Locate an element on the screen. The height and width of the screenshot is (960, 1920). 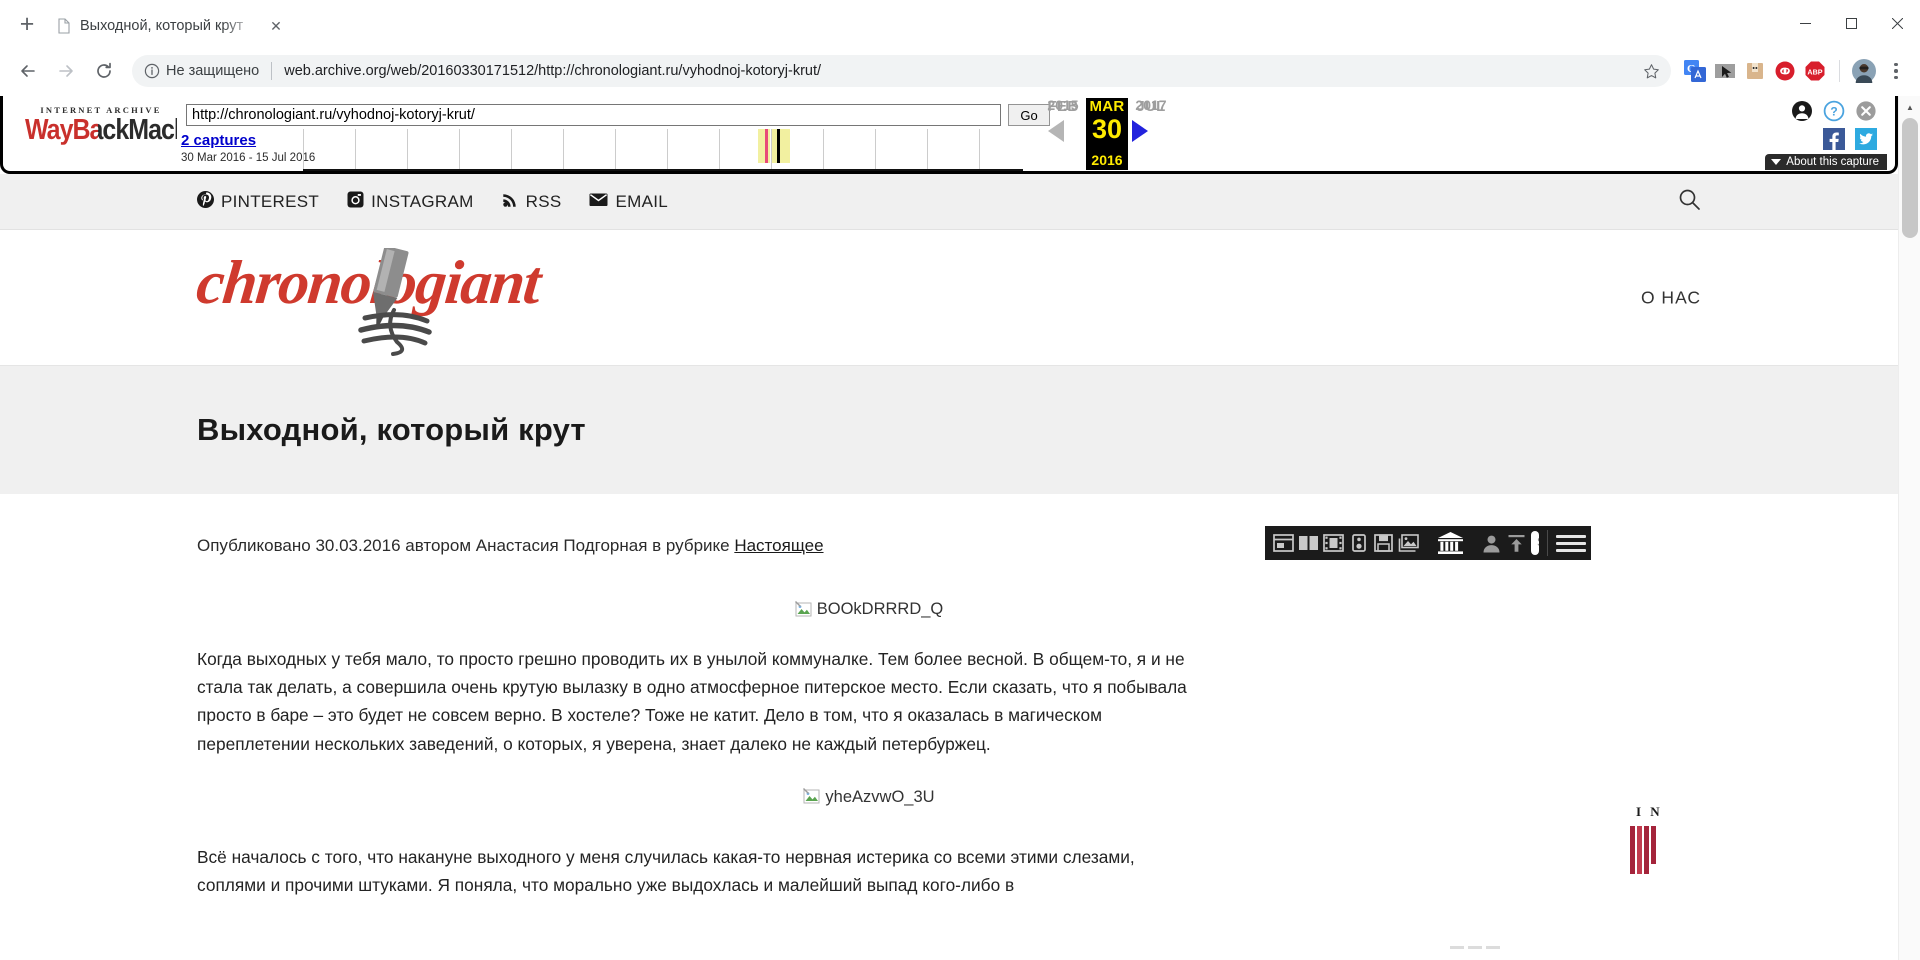
new-tab-label: + is located at coordinates (27, 23).